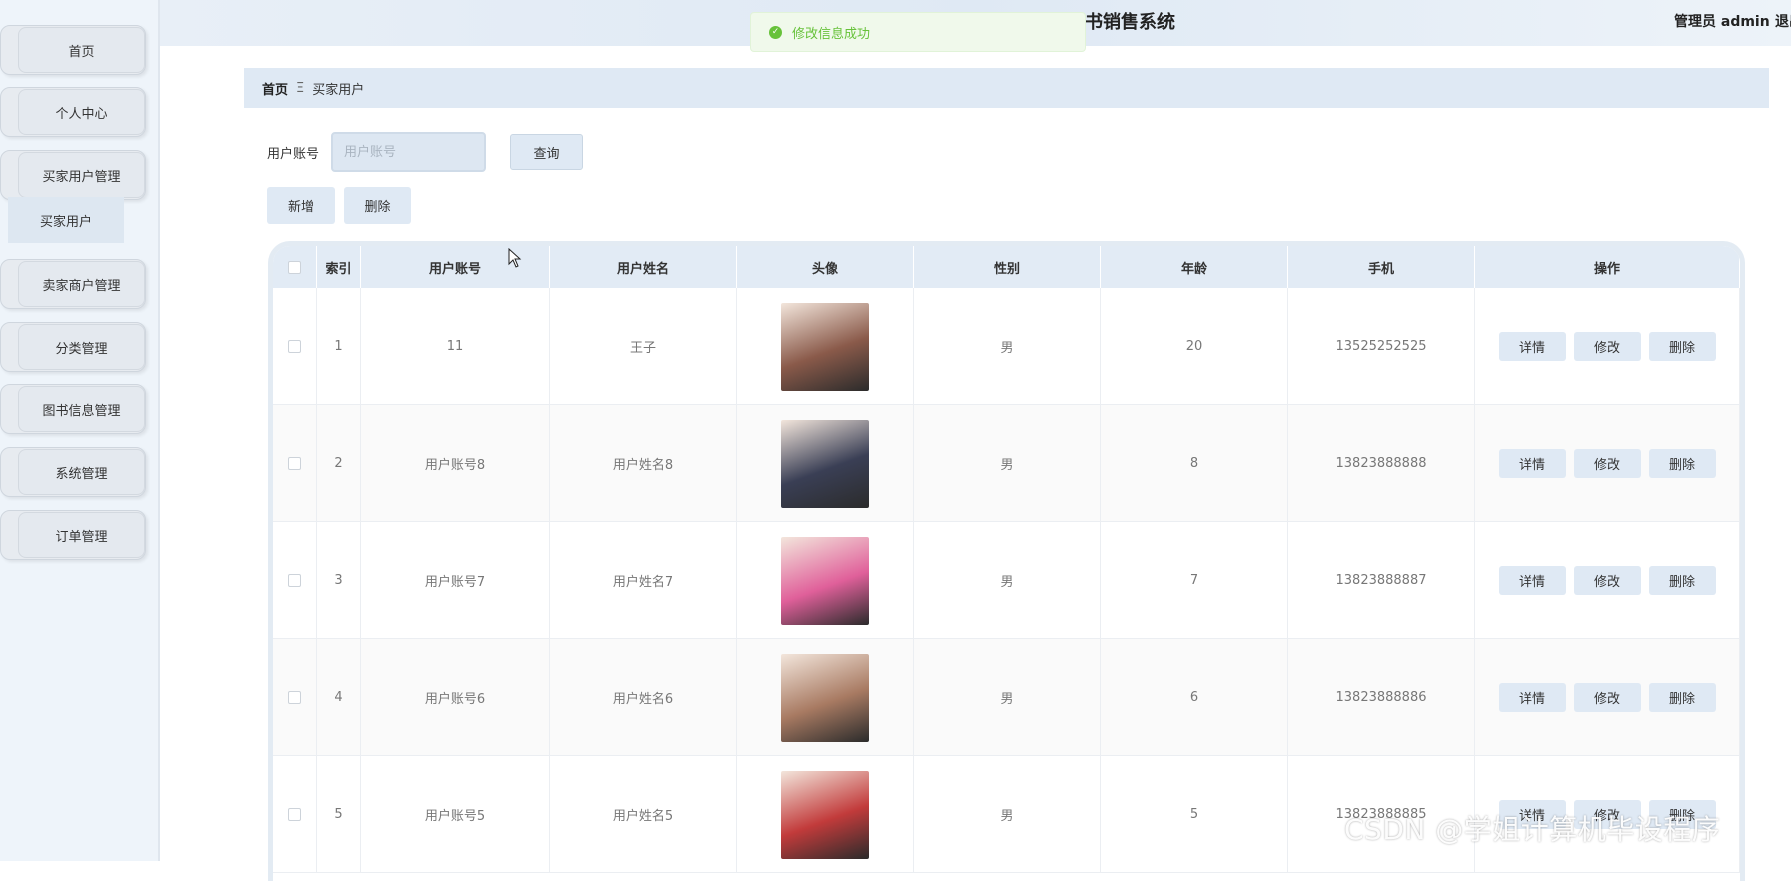 The height and width of the screenshot is (881, 1791). I want to click on system-title: 书销售系统, so click(1130, 22).